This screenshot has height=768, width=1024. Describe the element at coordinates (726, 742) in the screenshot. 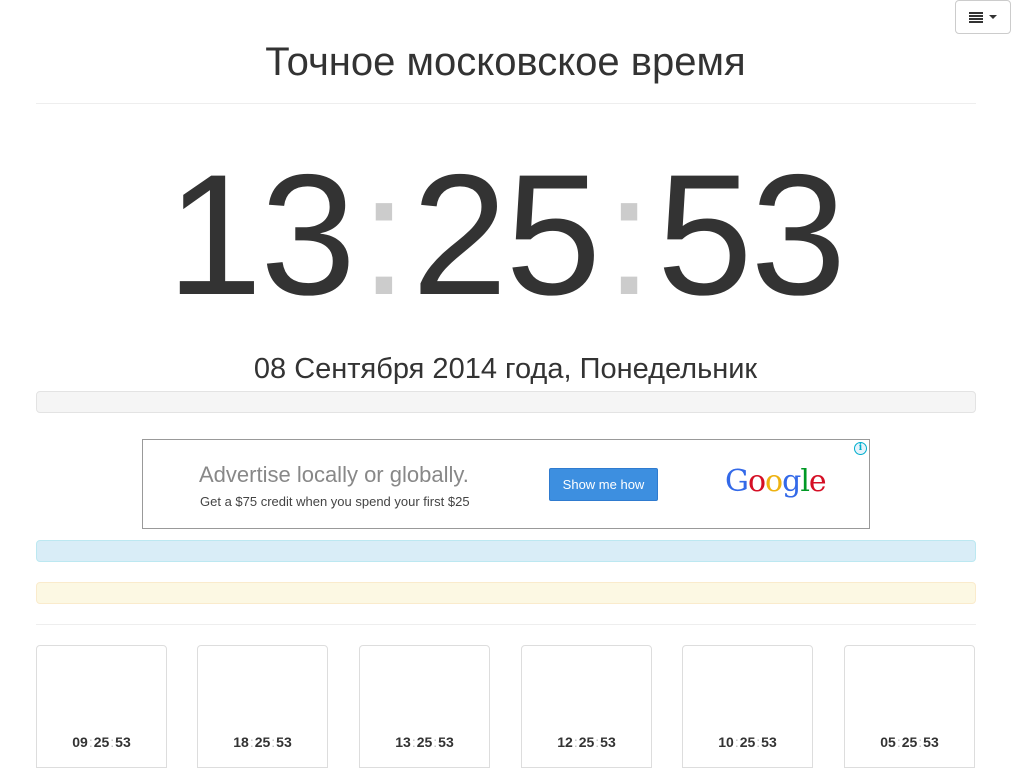

I see `city-clock-hours: 10` at that location.